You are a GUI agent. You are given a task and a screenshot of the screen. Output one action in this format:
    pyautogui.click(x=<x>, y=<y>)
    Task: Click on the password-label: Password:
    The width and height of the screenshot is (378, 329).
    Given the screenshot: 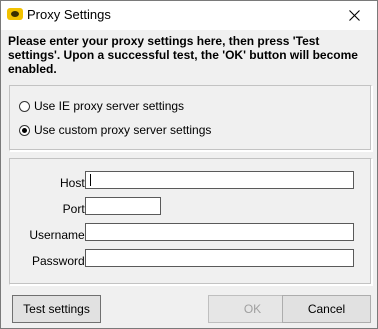 What is the action you would take?
    pyautogui.click(x=59, y=261)
    